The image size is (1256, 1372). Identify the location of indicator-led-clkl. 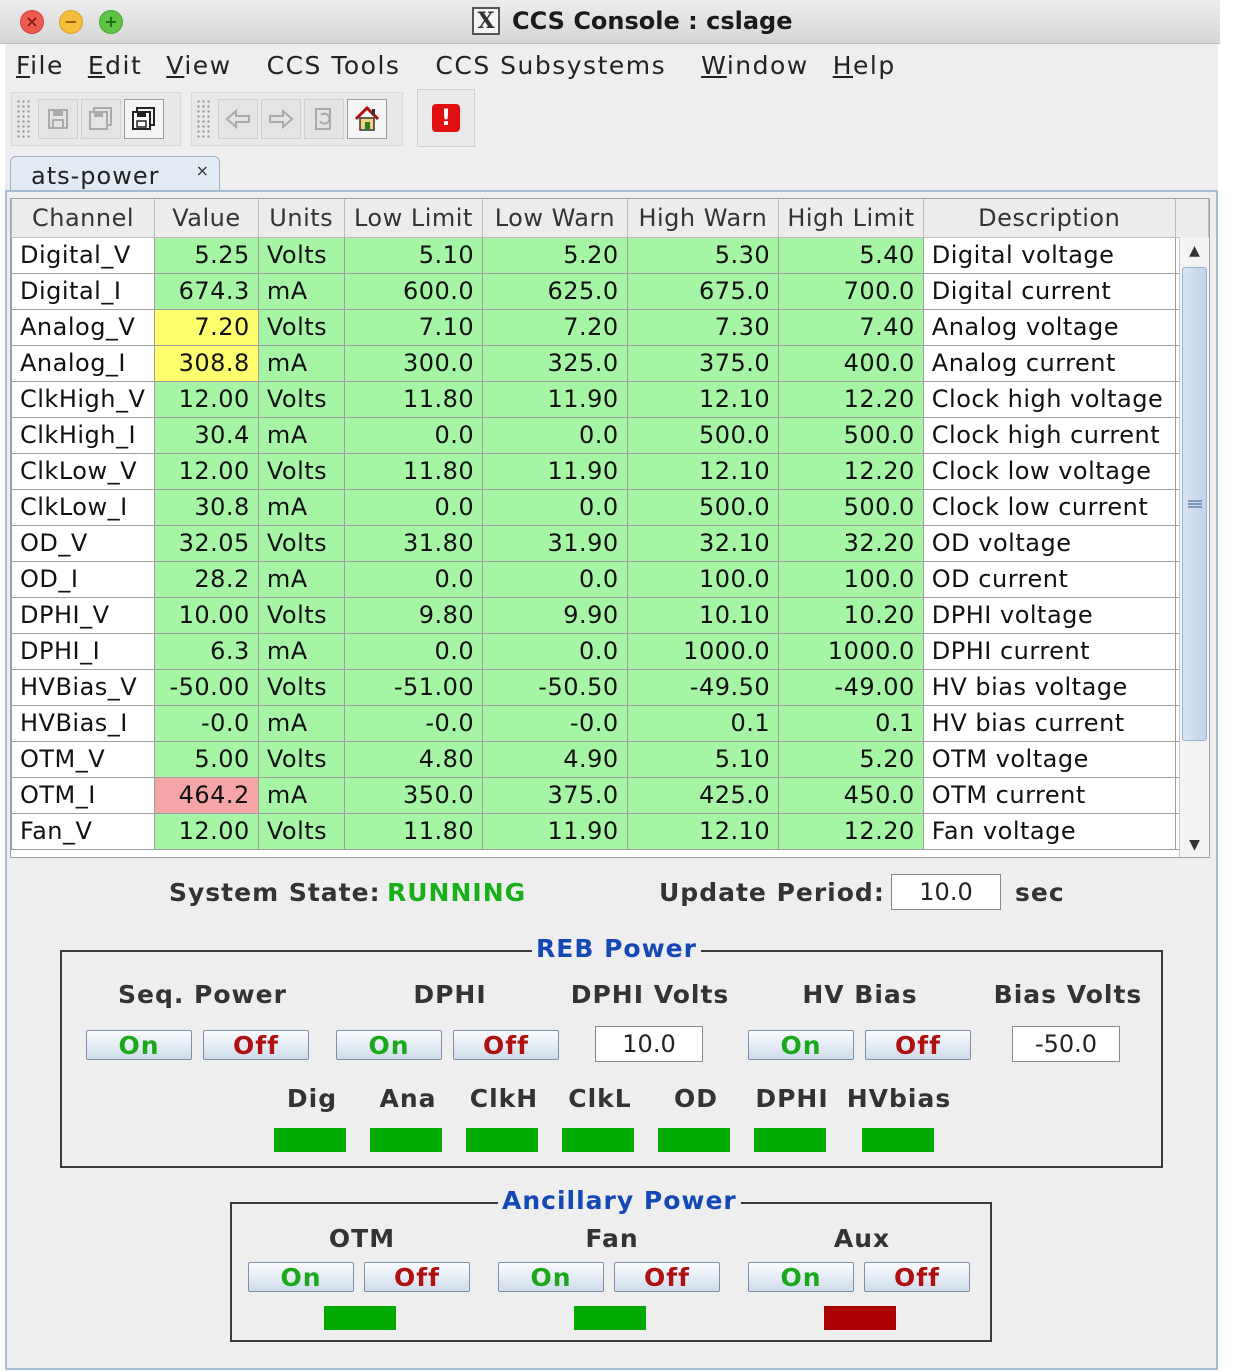
(598, 1140).